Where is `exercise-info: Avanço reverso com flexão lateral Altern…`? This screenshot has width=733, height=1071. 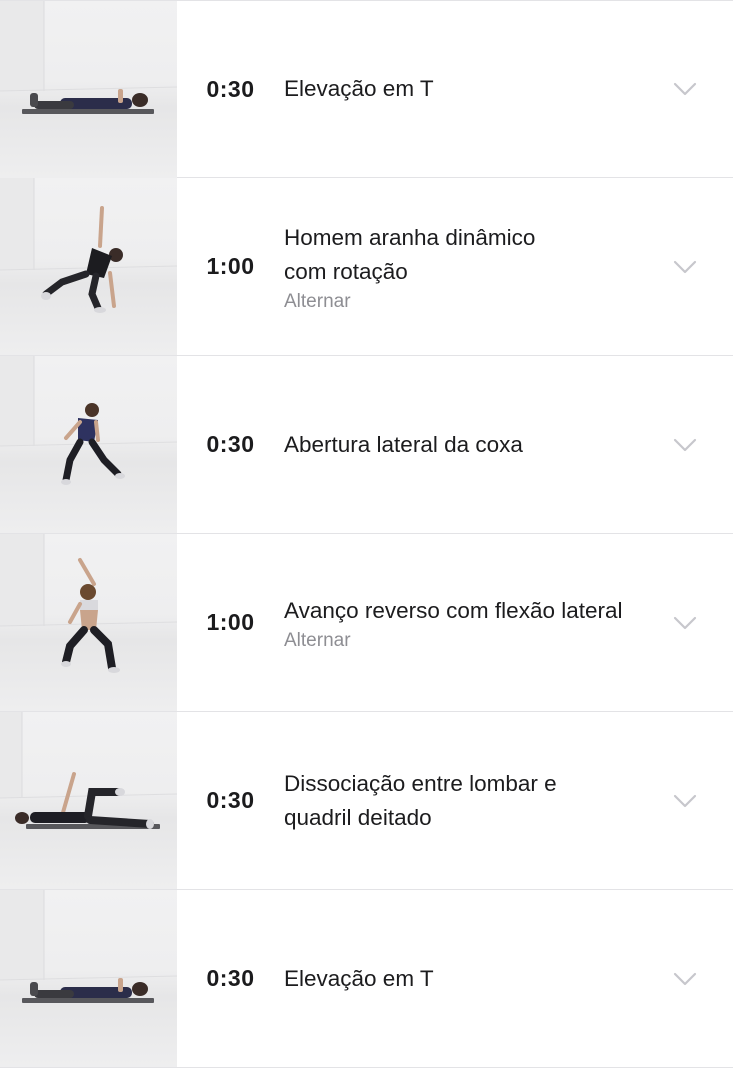 exercise-info: Avanço reverso com flexão lateral Altern… is located at coordinates (478, 623).